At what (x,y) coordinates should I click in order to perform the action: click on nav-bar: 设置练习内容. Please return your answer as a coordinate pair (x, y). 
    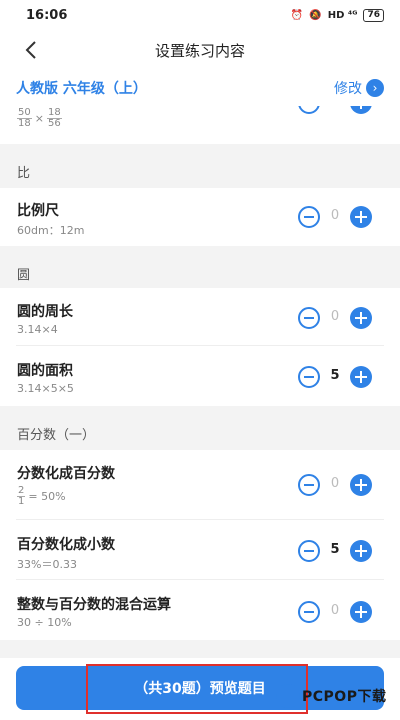
    Looking at the image, I should click on (200, 50).